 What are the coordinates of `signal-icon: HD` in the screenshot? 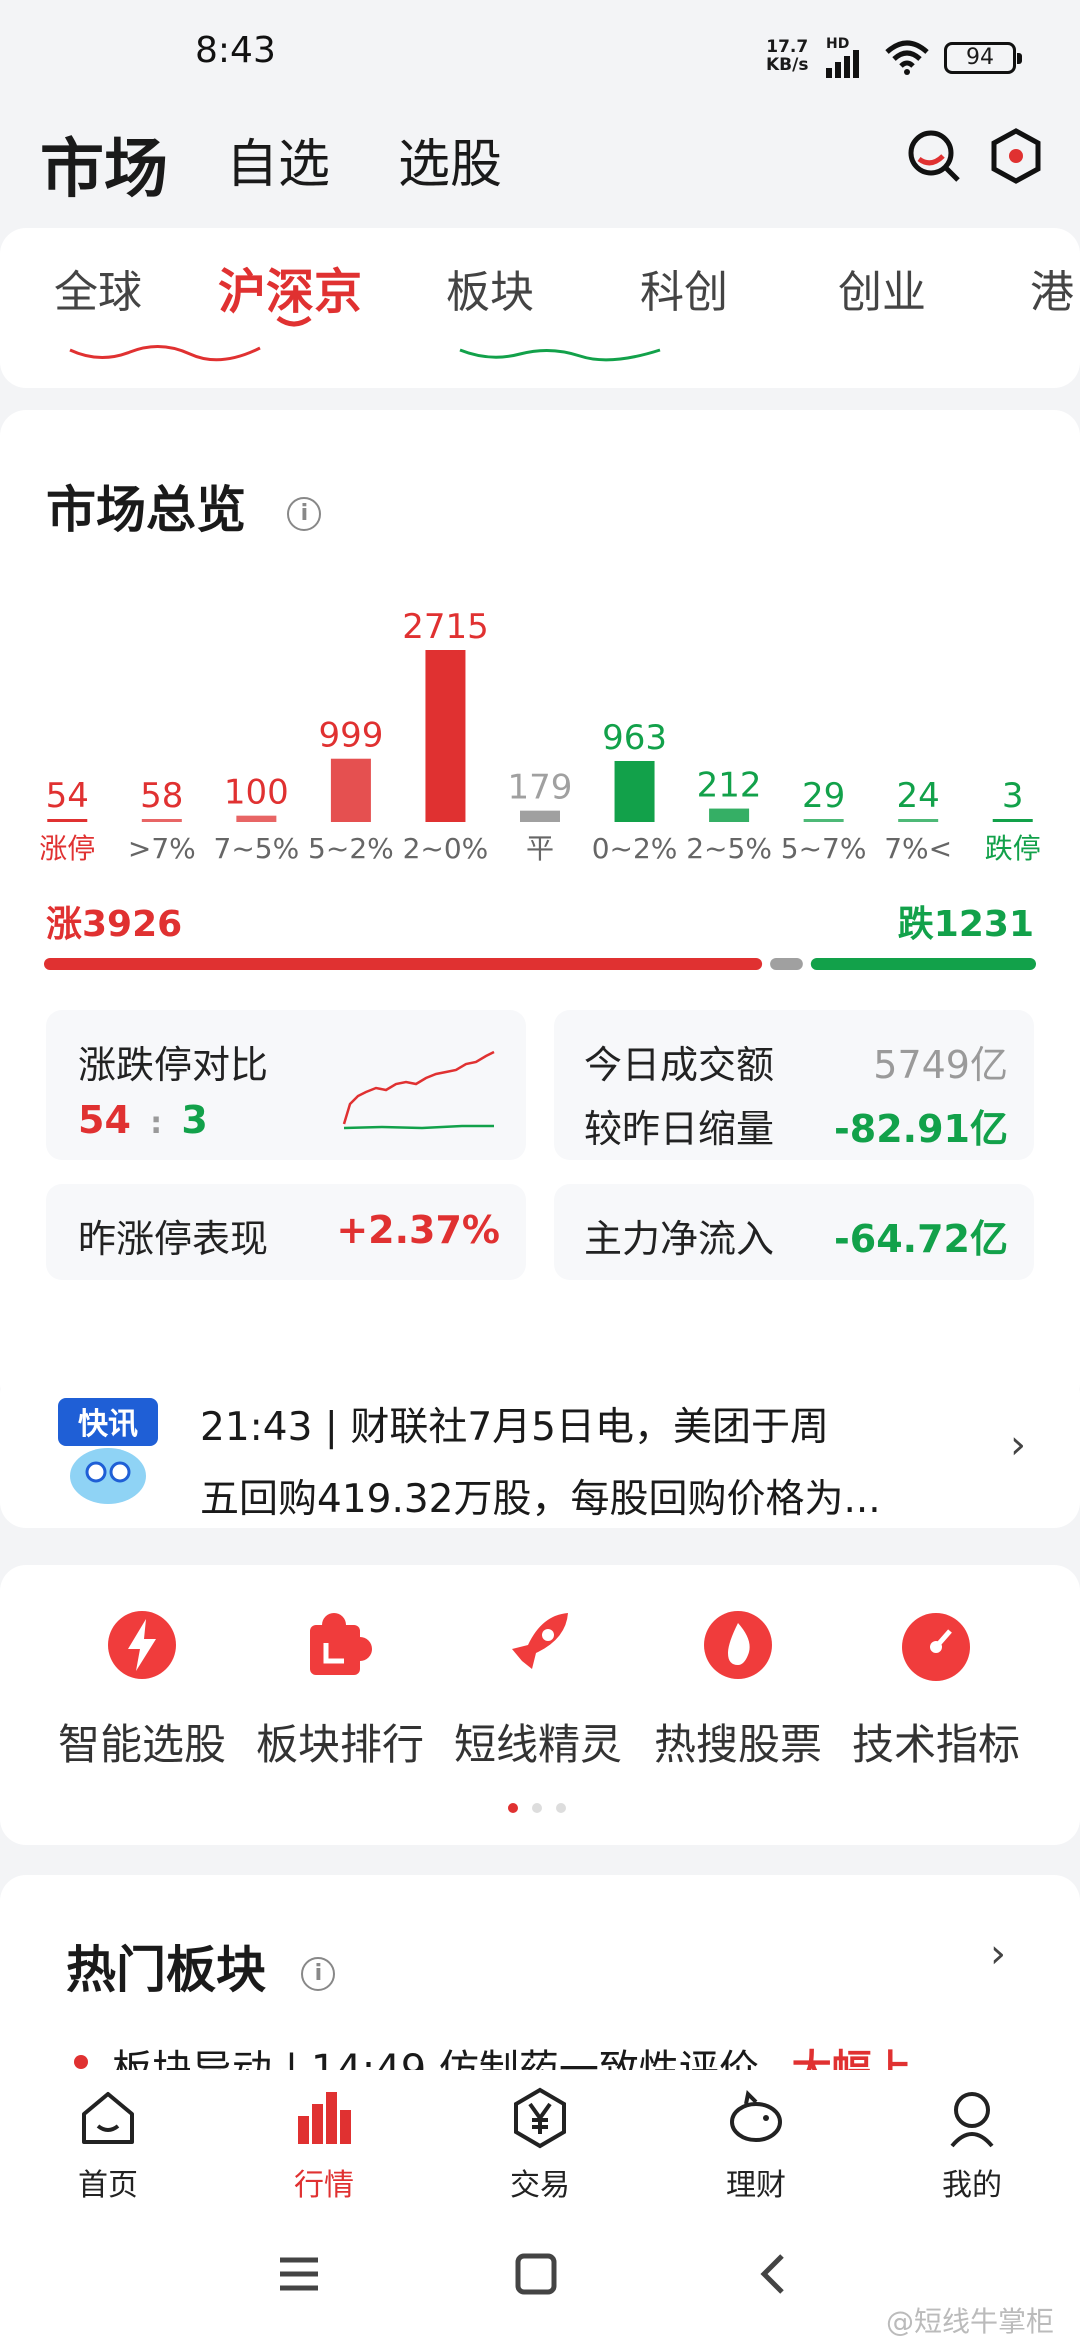 It's located at (844, 57).